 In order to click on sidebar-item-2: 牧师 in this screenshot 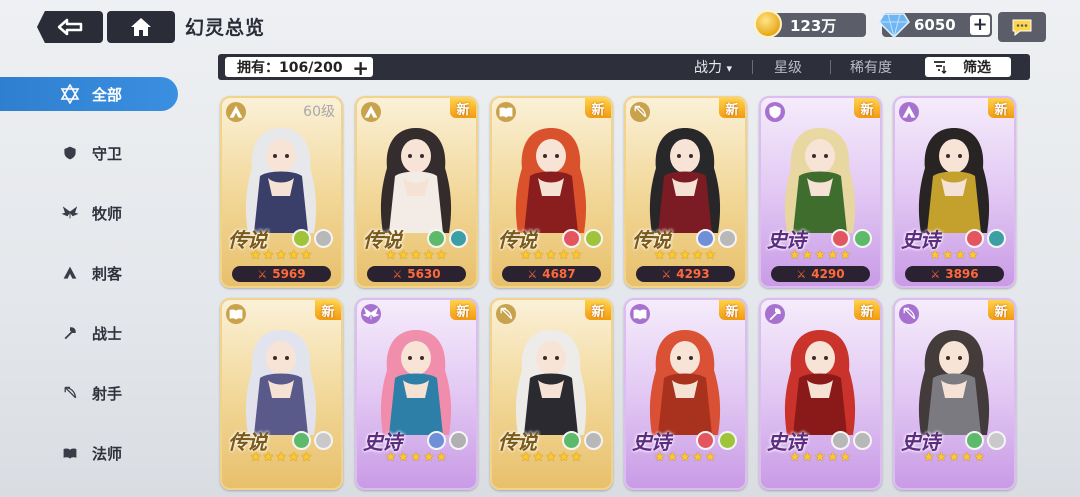, I will do `click(89, 213)`.